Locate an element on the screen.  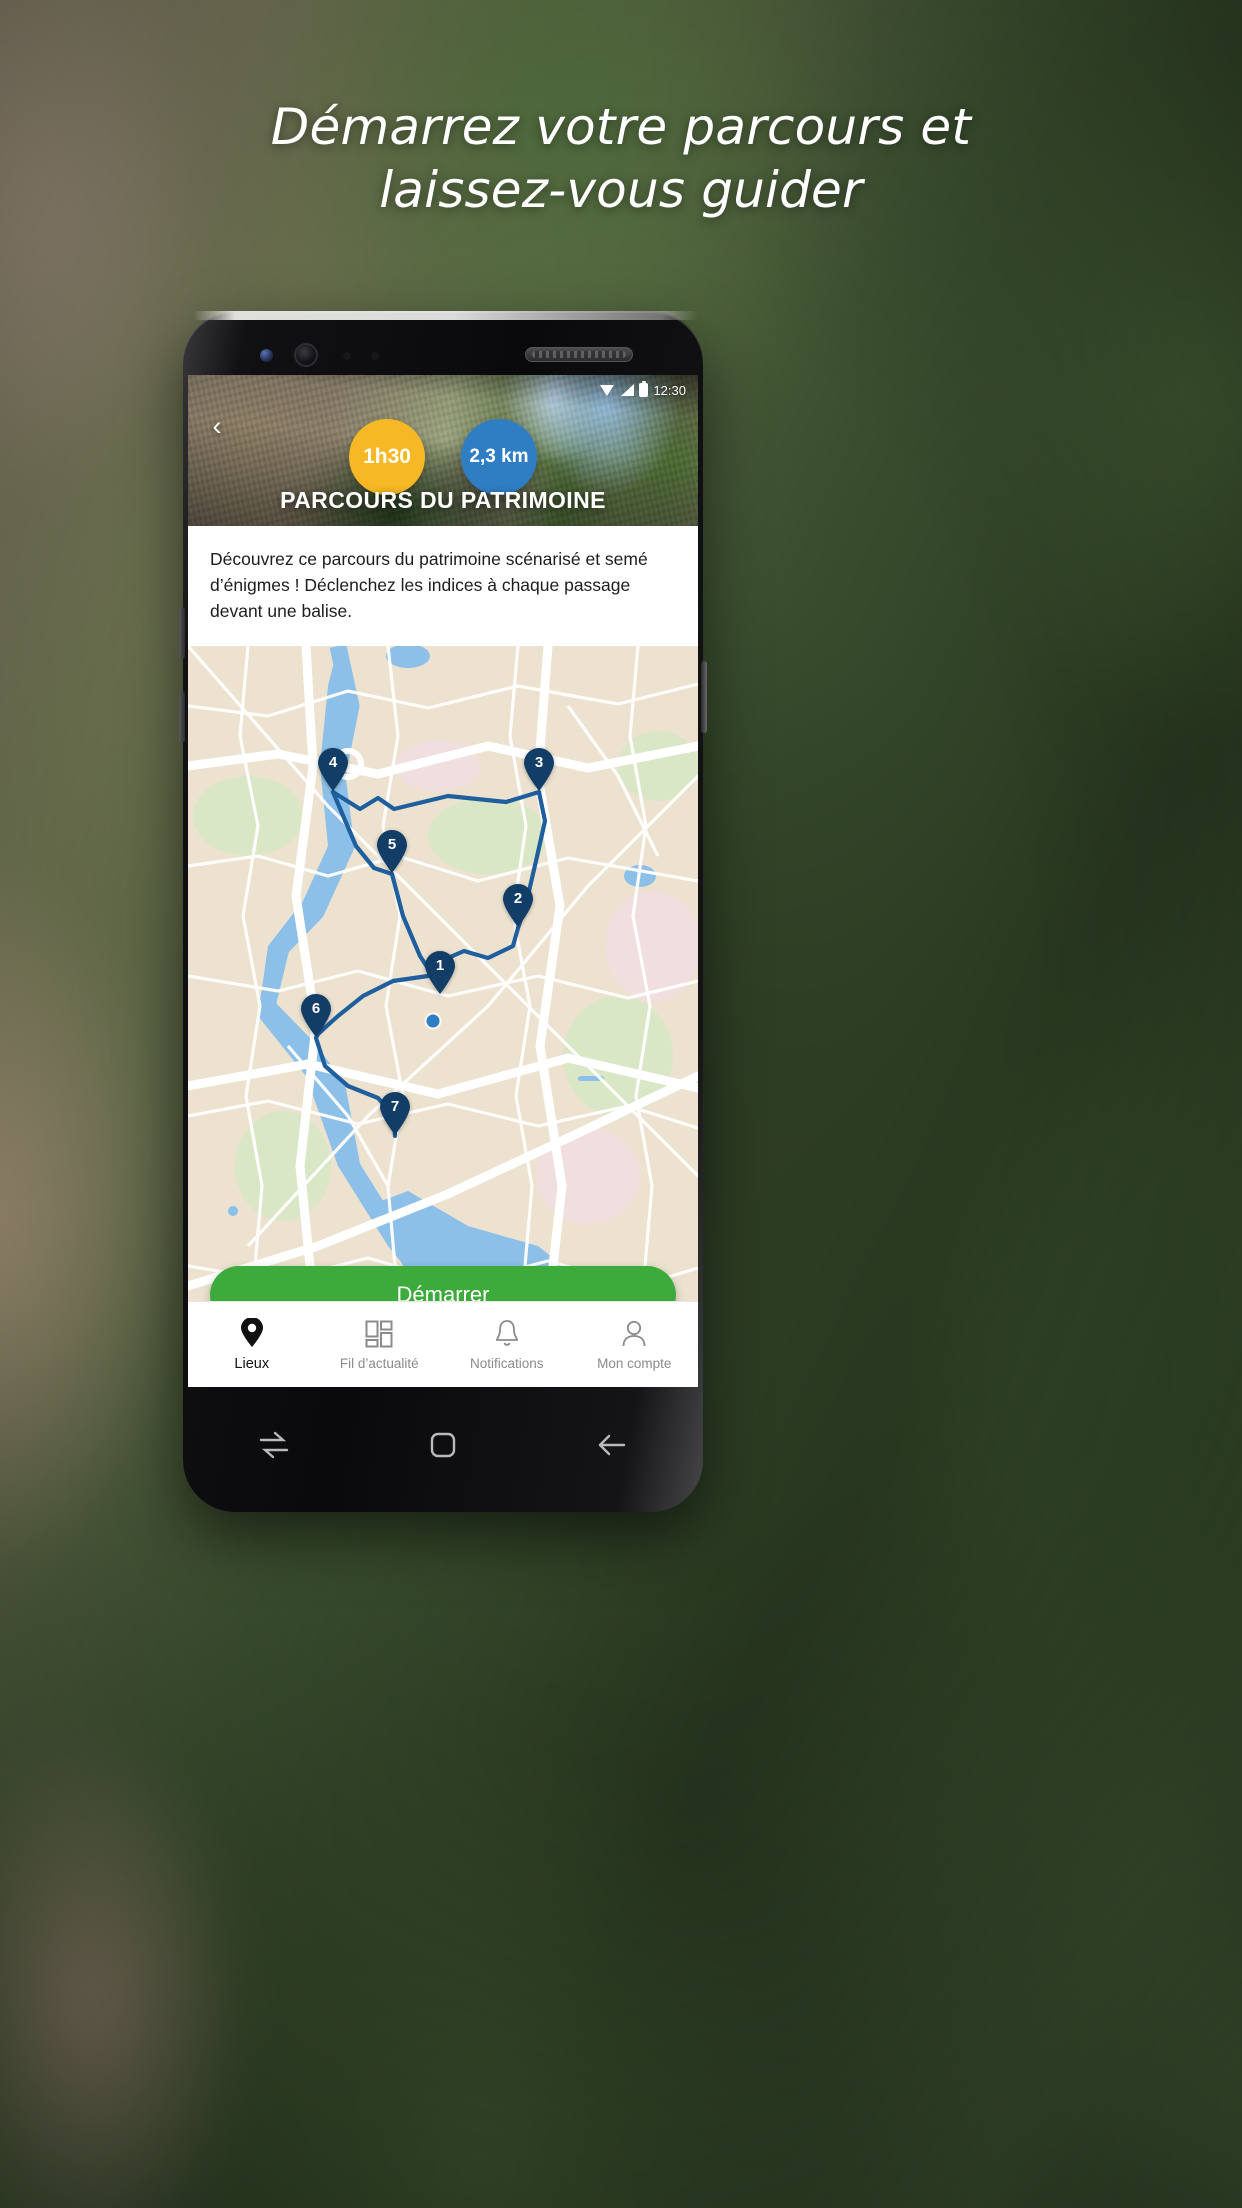
map-pin-3: 3 is located at coordinates (539, 770).